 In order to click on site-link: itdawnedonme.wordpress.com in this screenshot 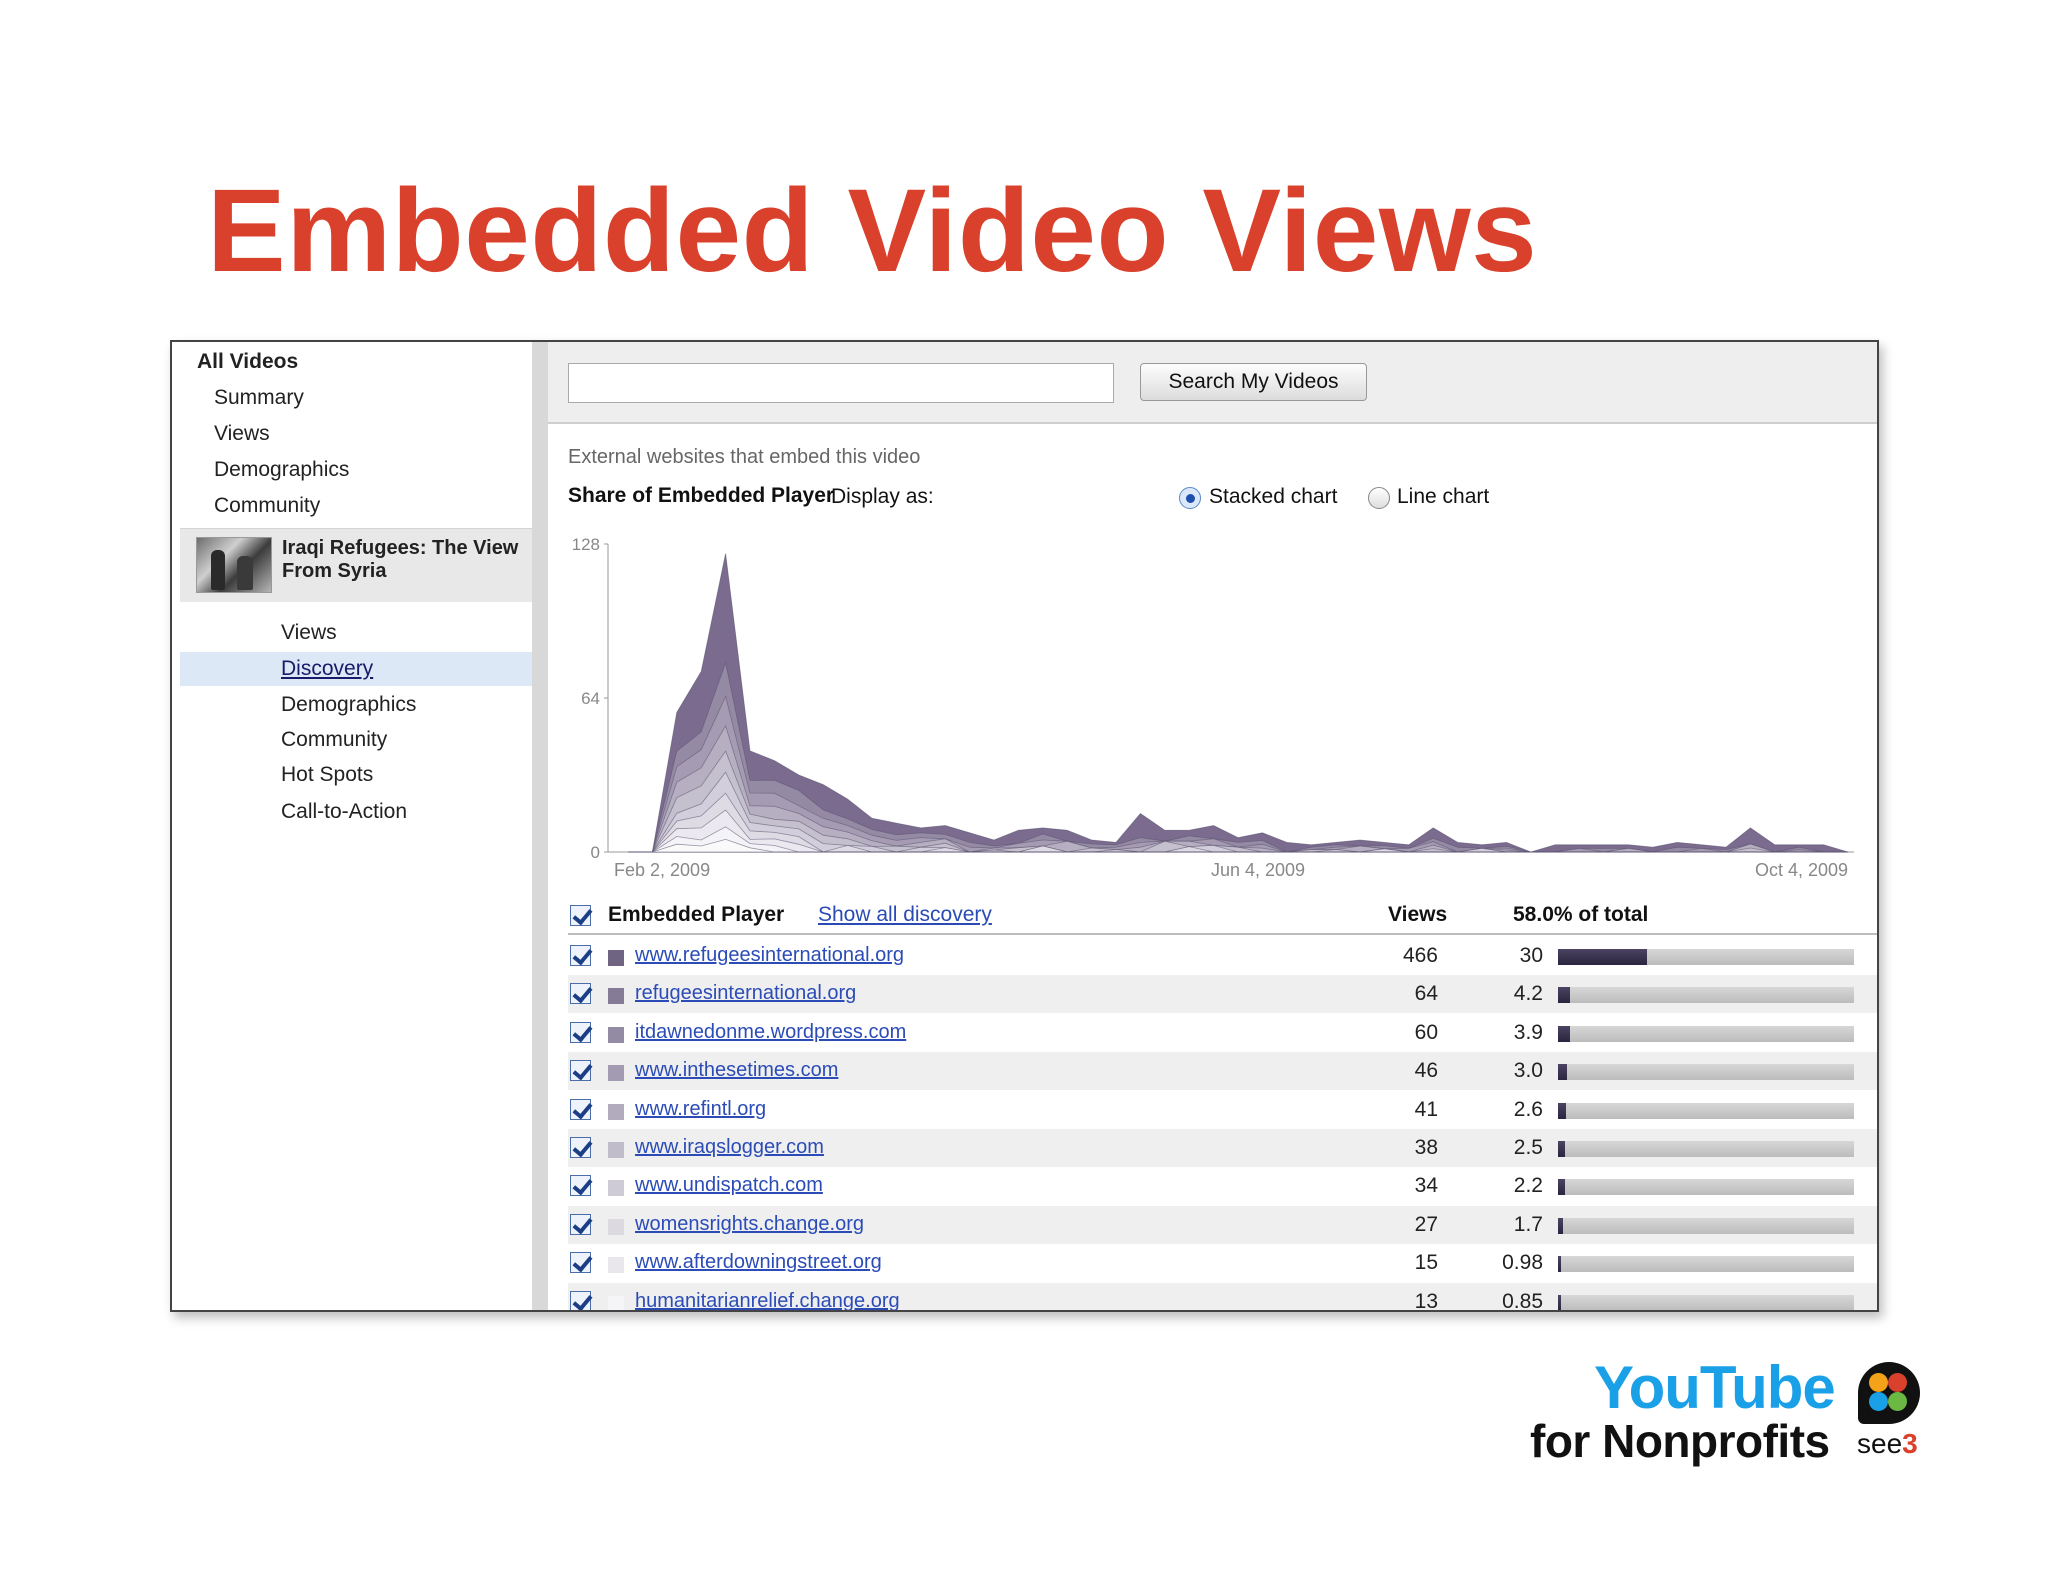, I will do `click(770, 1032)`.